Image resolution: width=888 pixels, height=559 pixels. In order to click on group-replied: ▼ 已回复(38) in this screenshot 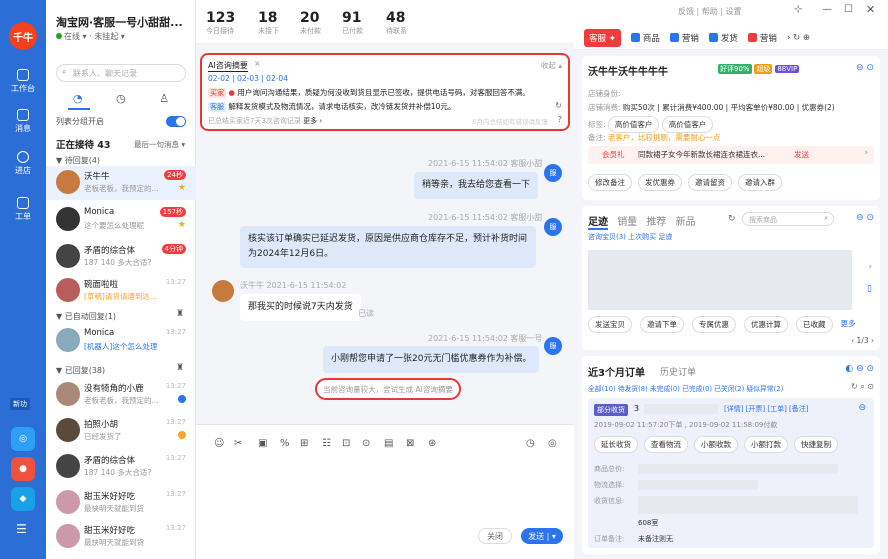, I will do `click(80, 370)`.